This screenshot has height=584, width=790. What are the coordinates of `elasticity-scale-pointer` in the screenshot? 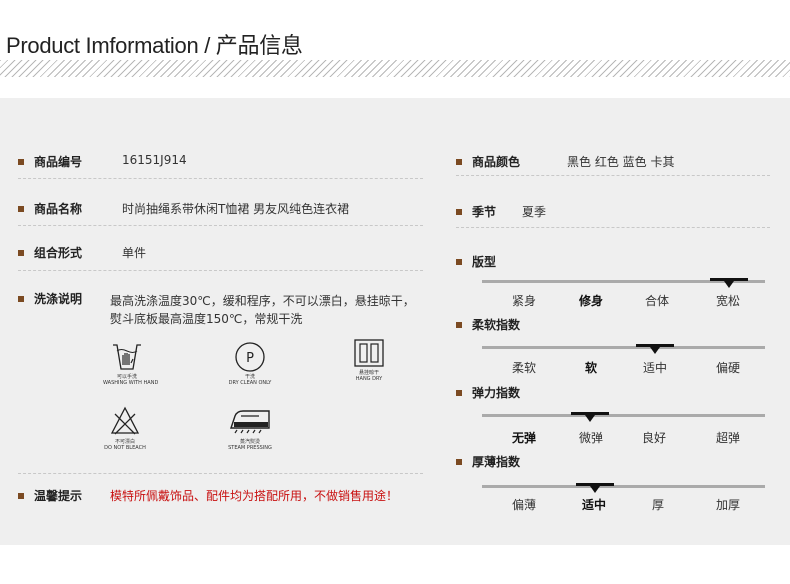 It's located at (590, 418).